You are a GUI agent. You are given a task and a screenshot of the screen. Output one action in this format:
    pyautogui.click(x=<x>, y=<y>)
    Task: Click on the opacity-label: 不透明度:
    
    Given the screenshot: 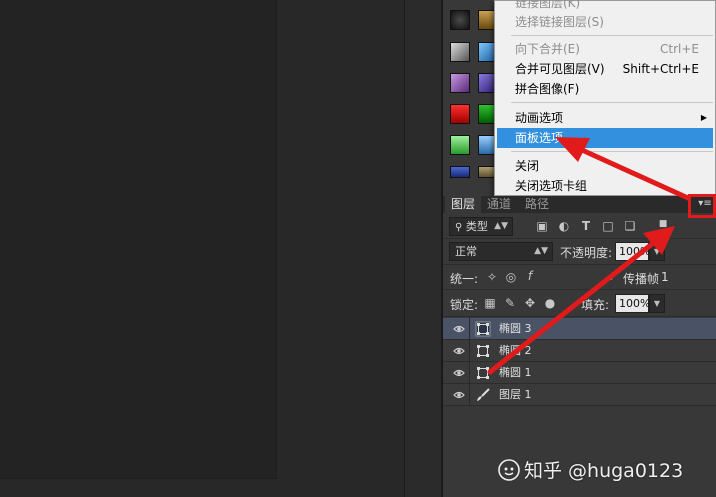 What is the action you would take?
    pyautogui.click(x=586, y=253)
    